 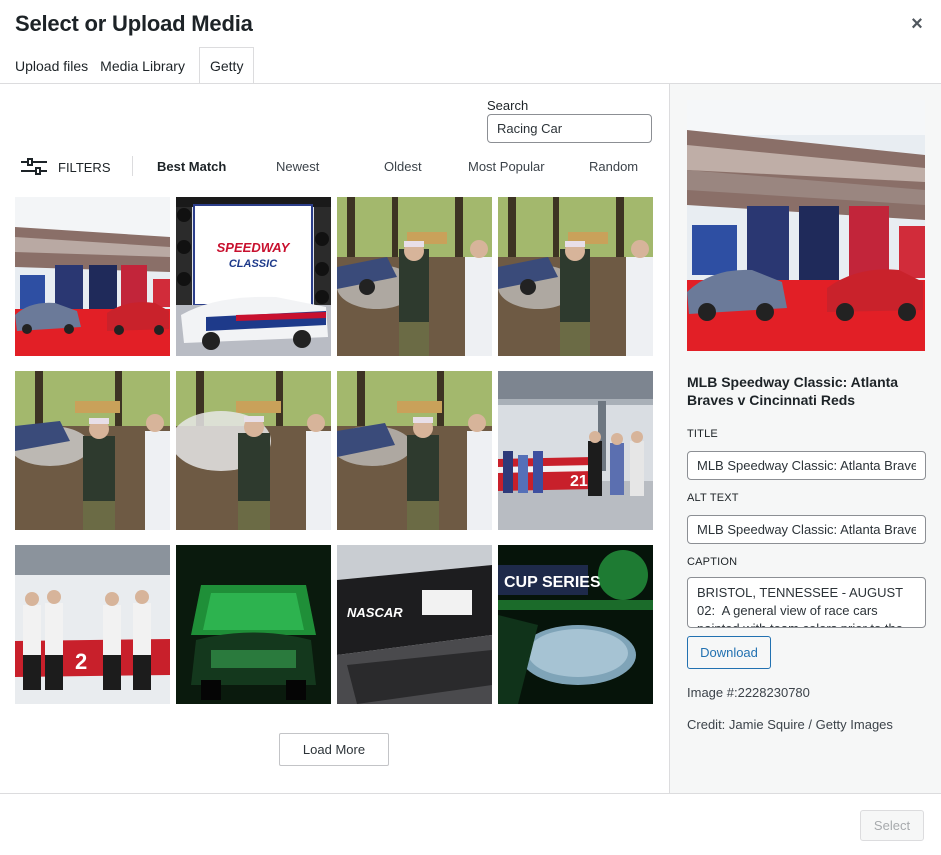 What do you see at coordinates (575, 450) in the screenshot?
I see `result-thumbnail: 21` at bounding box center [575, 450].